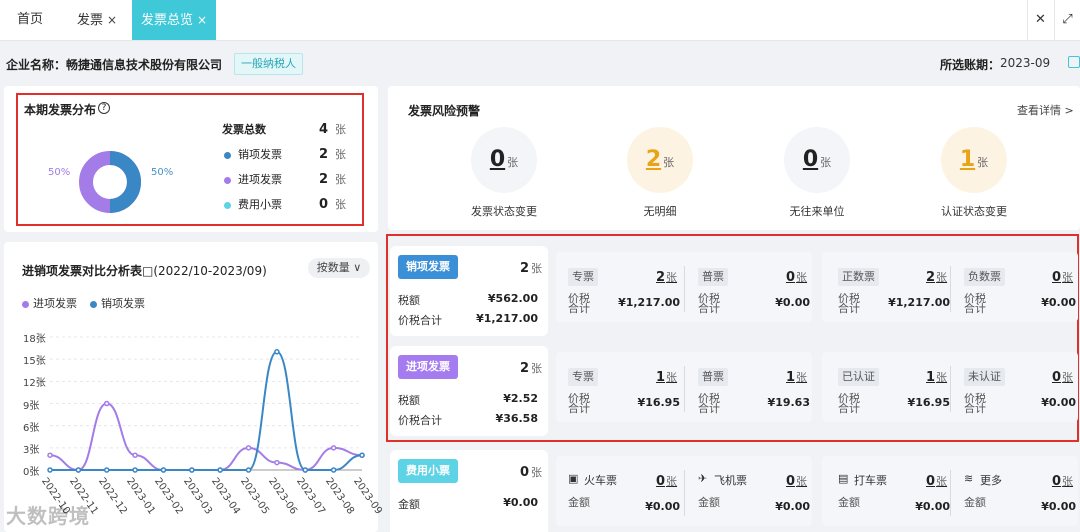  What do you see at coordinates (858, 277) in the screenshot?
I see `sub-type-chip: 正数票` at bounding box center [858, 277].